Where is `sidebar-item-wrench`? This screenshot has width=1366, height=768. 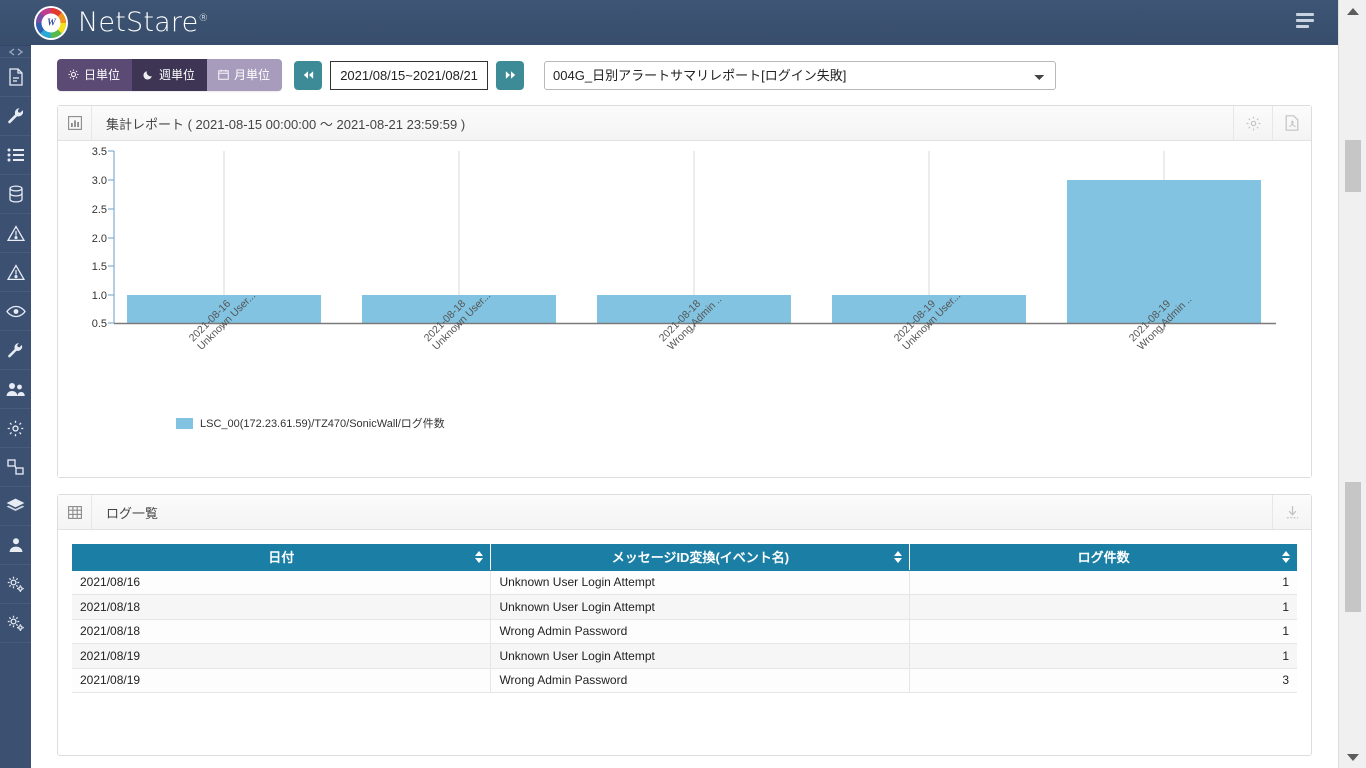
sidebar-item-wrench is located at coordinates (15, 350).